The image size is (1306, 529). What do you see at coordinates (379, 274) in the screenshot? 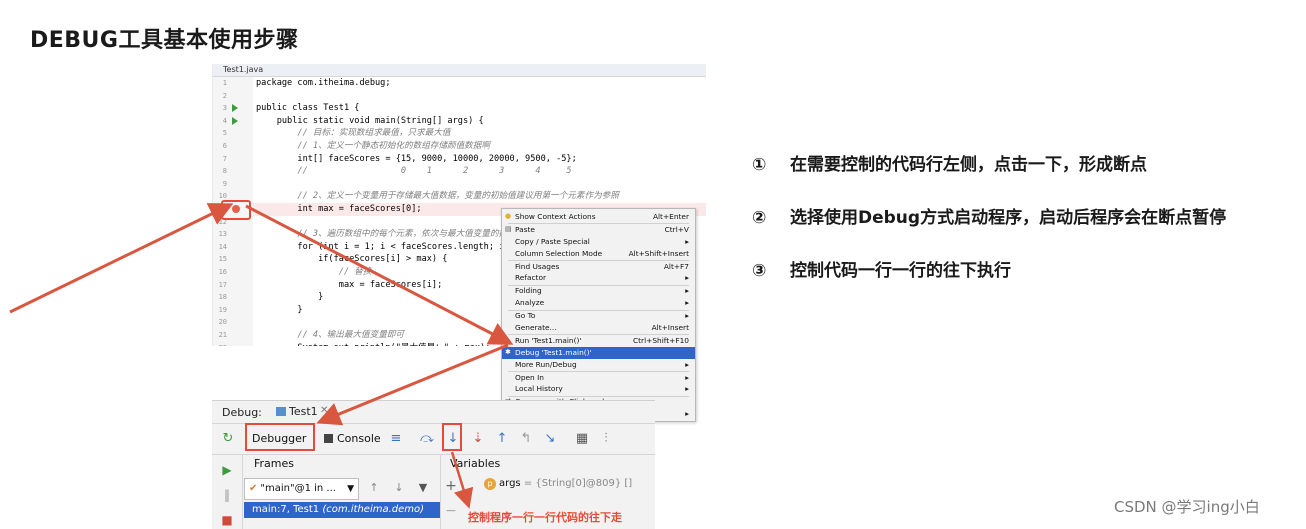
I see `arrow-to-debug-menu` at bounding box center [379, 274].